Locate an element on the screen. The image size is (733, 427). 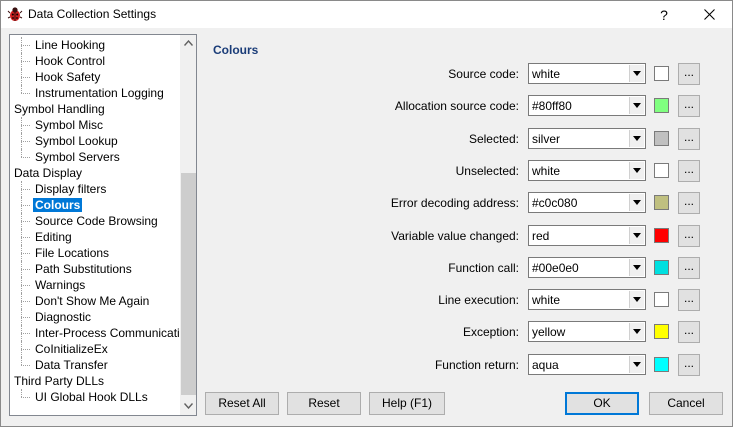
combobox-value: aqua is located at coordinates (545, 365).